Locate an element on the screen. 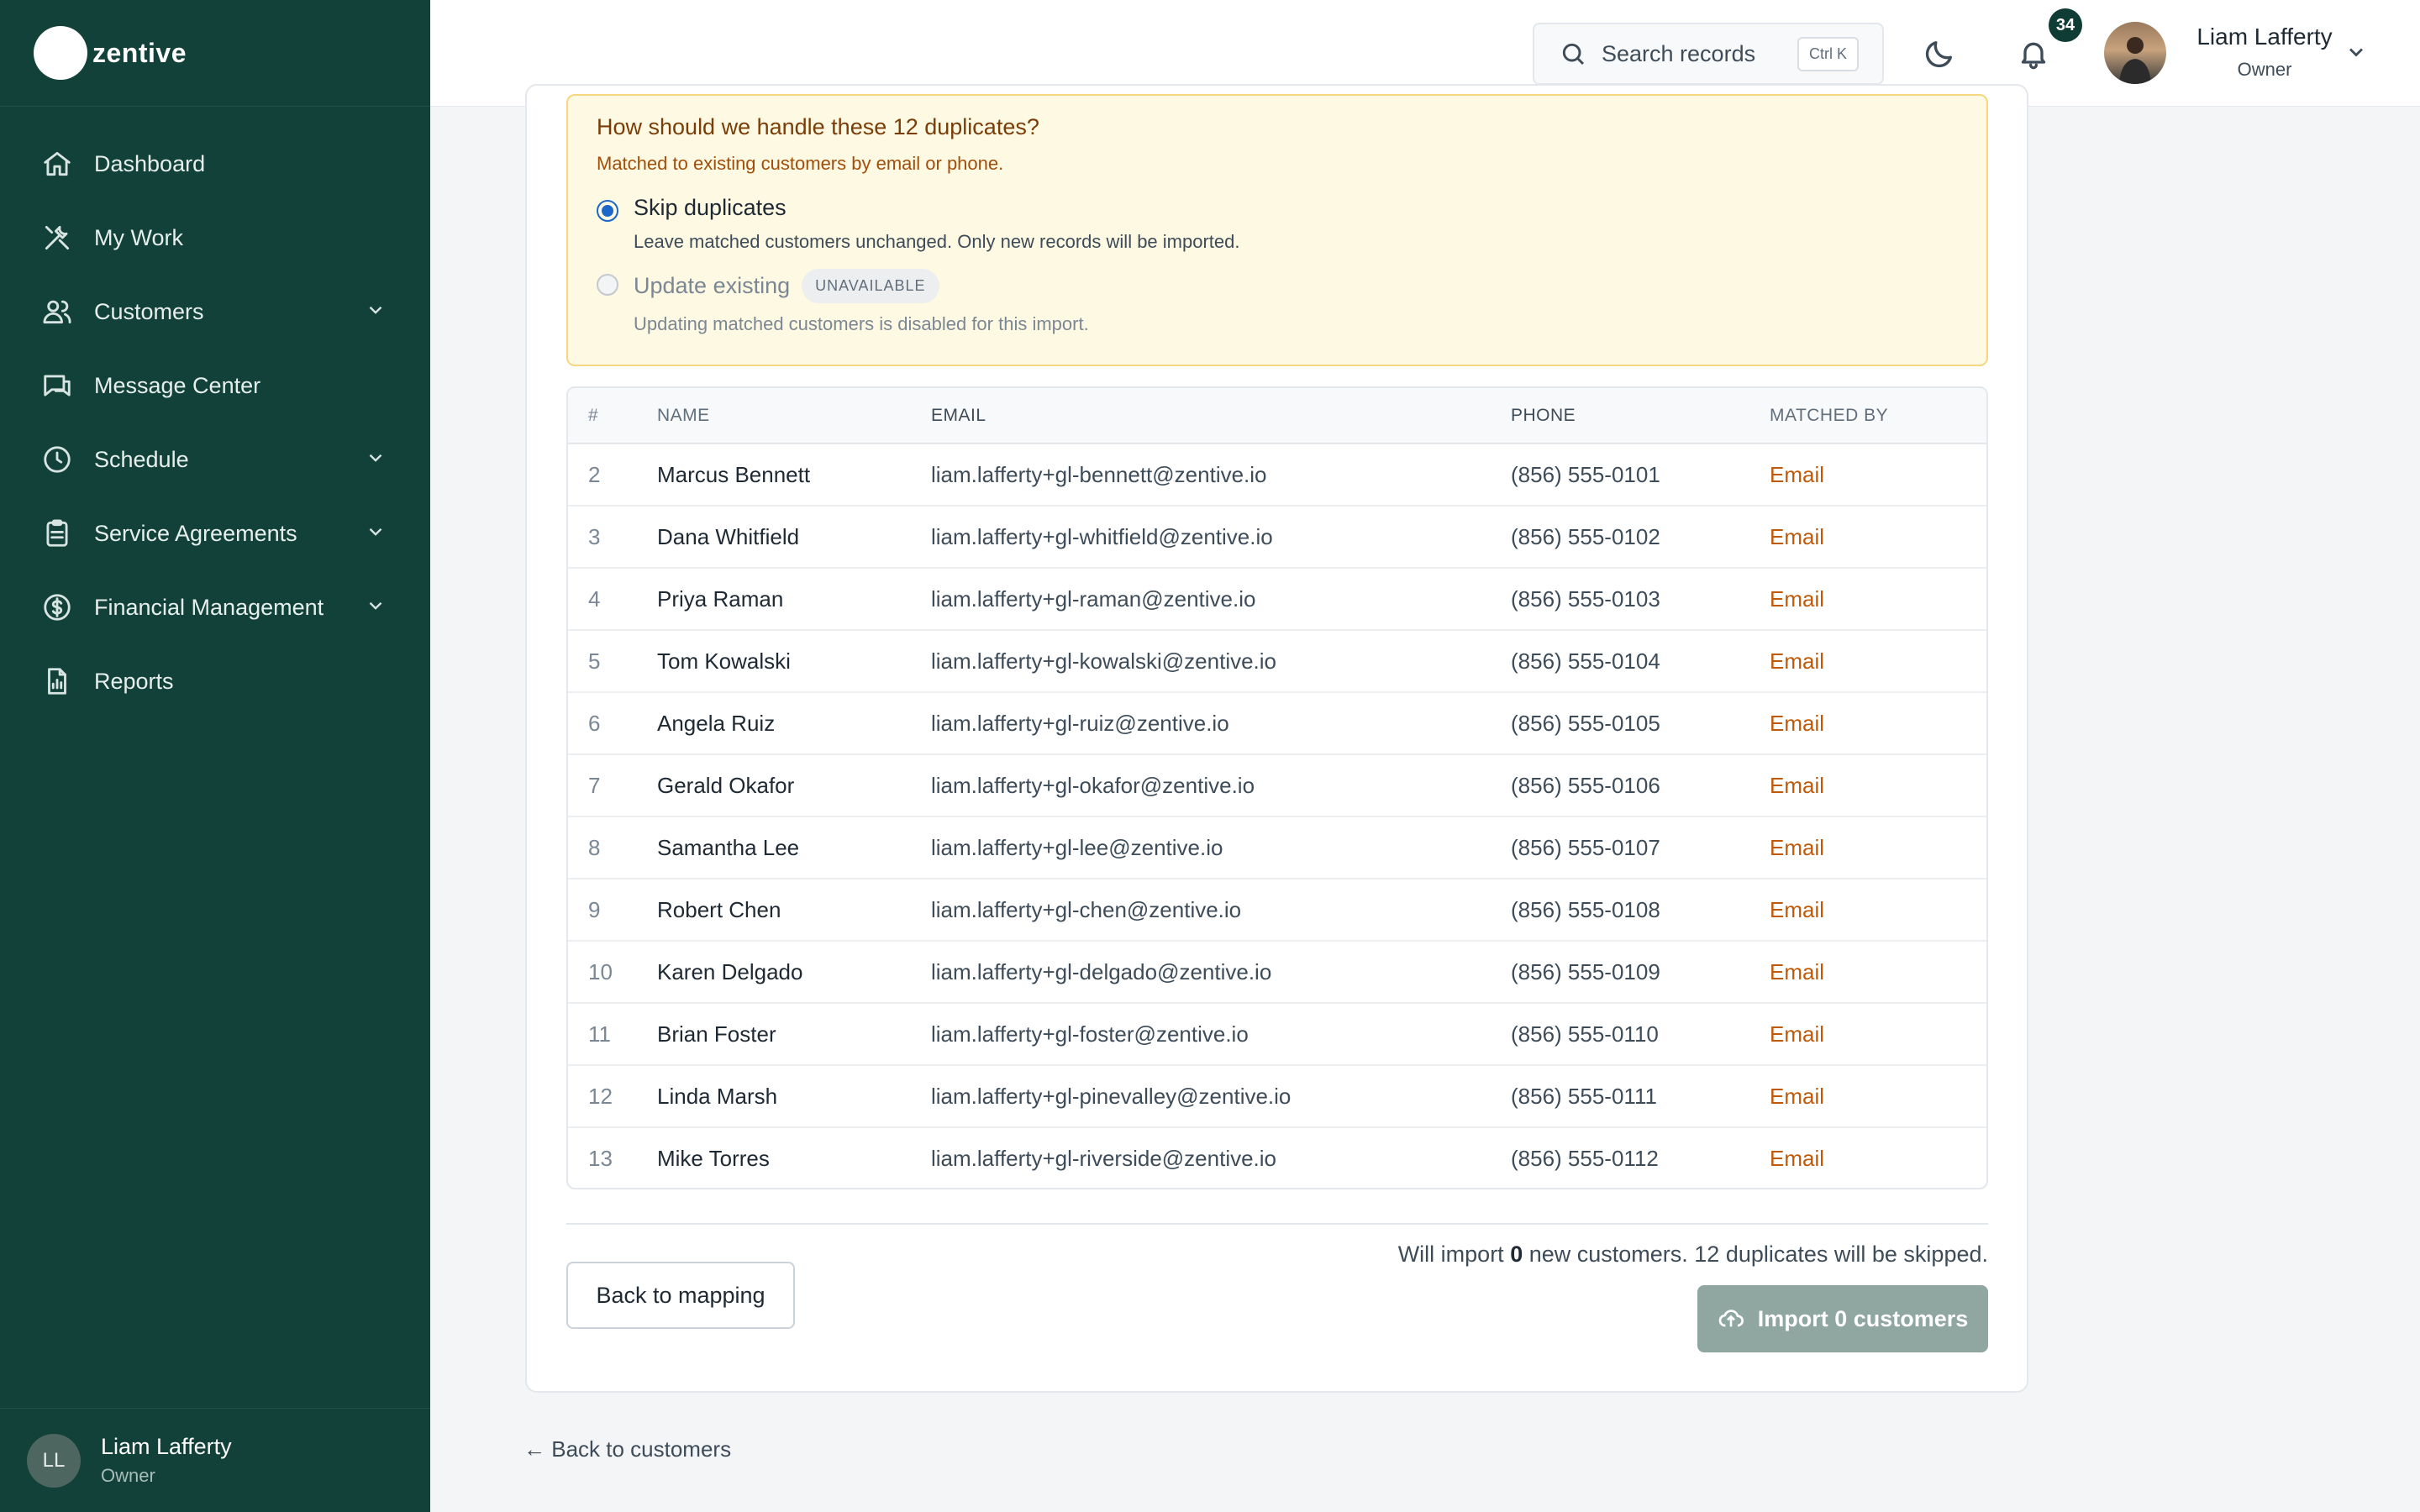 The width and height of the screenshot is (2420, 1512). user-initials-avatar: LL is located at coordinates (54, 1460).